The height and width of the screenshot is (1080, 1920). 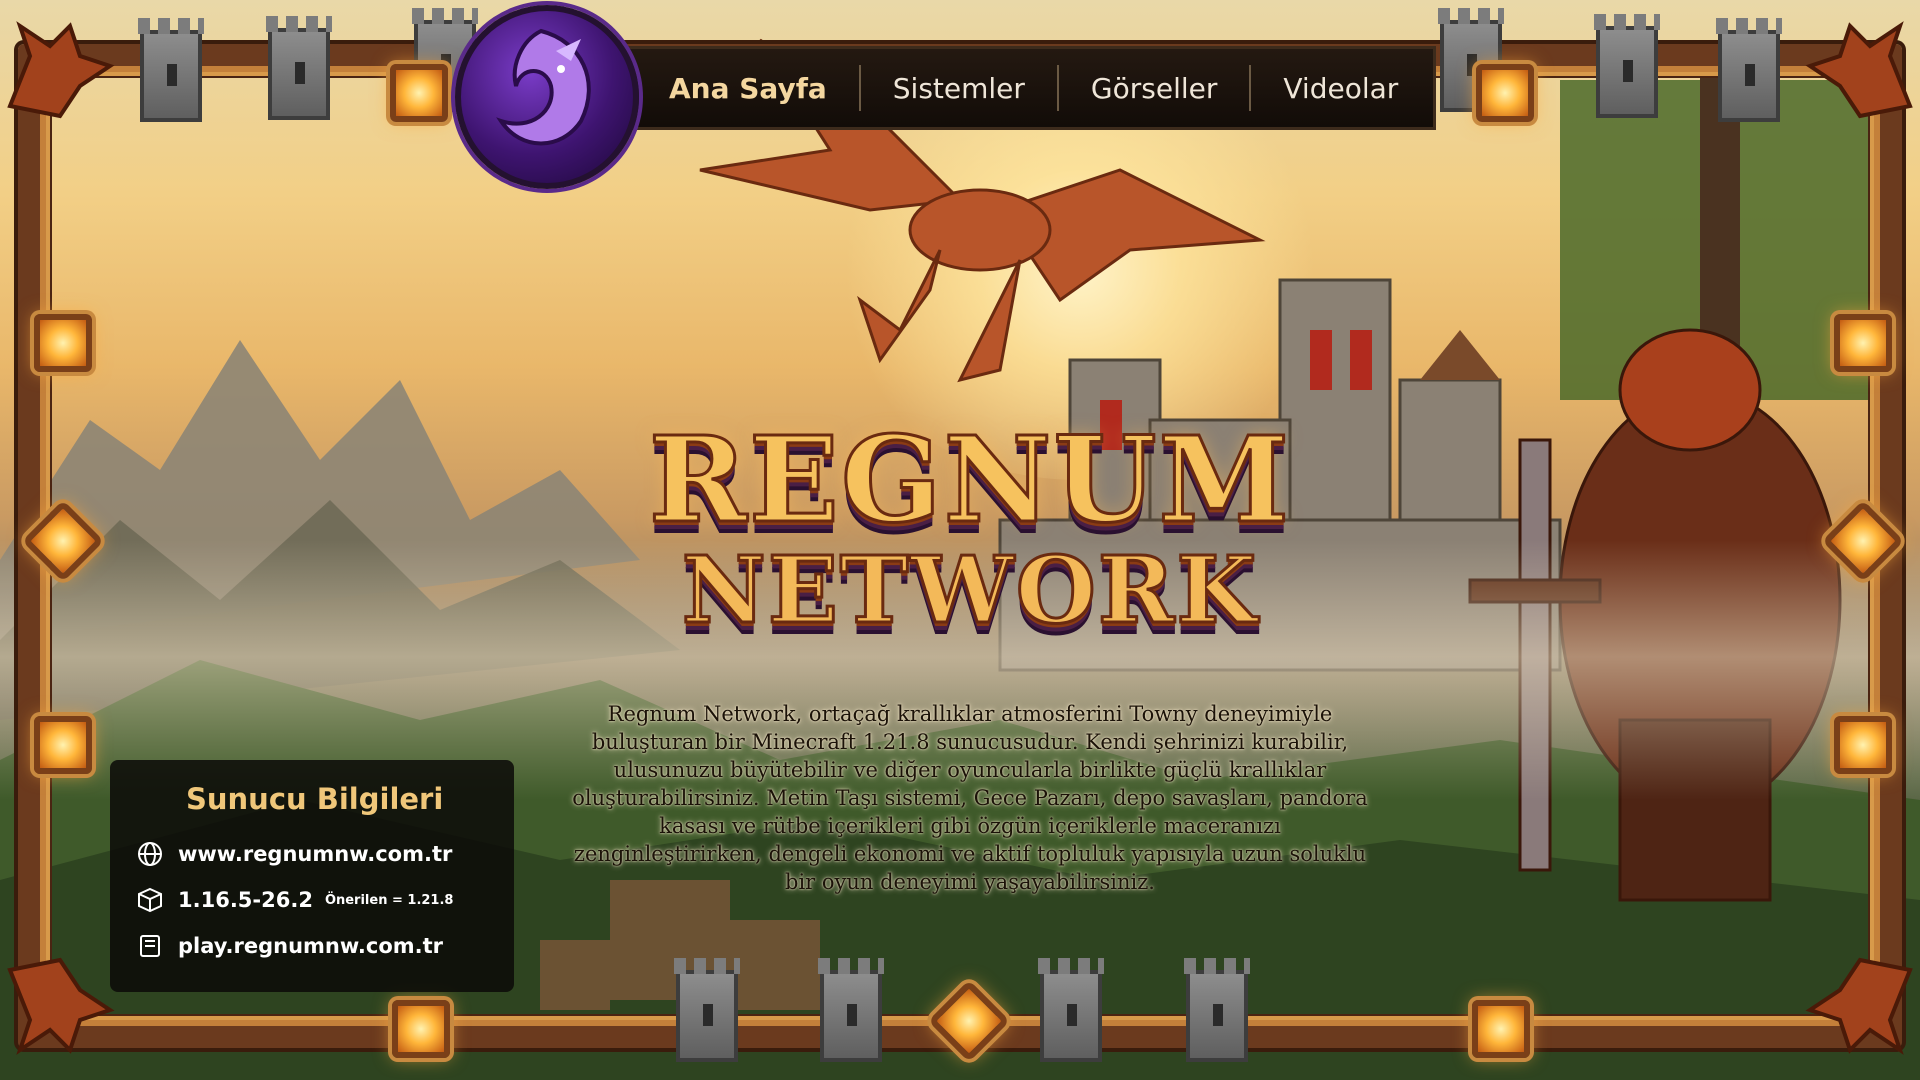 What do you see at coordinates (150, 854) in the screenshot?
I see `globe-icon` at bounding box center [150, 854].